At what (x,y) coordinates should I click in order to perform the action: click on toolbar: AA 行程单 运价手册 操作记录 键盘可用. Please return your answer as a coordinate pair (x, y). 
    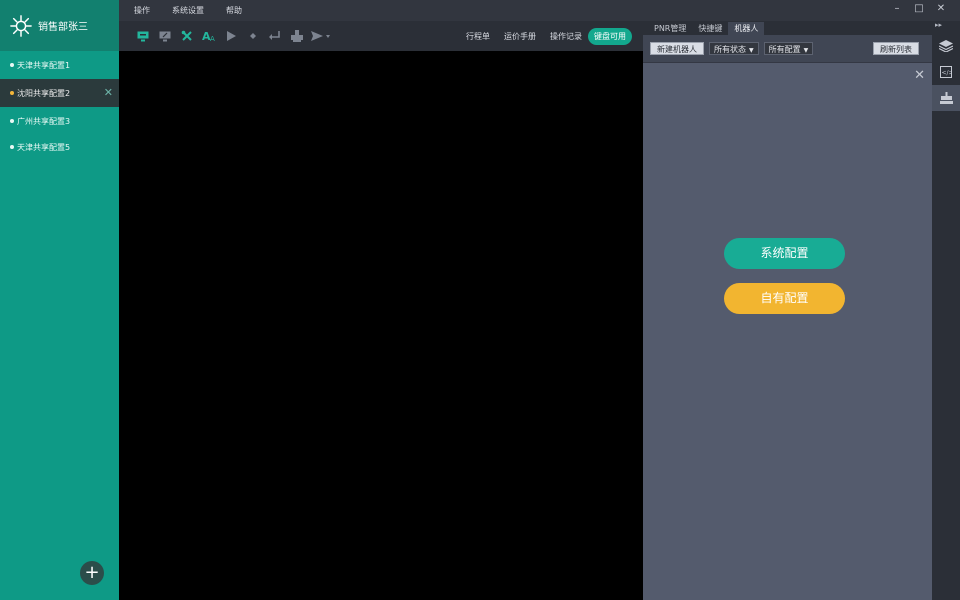
    Looking at the image, I should click on (381, 36).